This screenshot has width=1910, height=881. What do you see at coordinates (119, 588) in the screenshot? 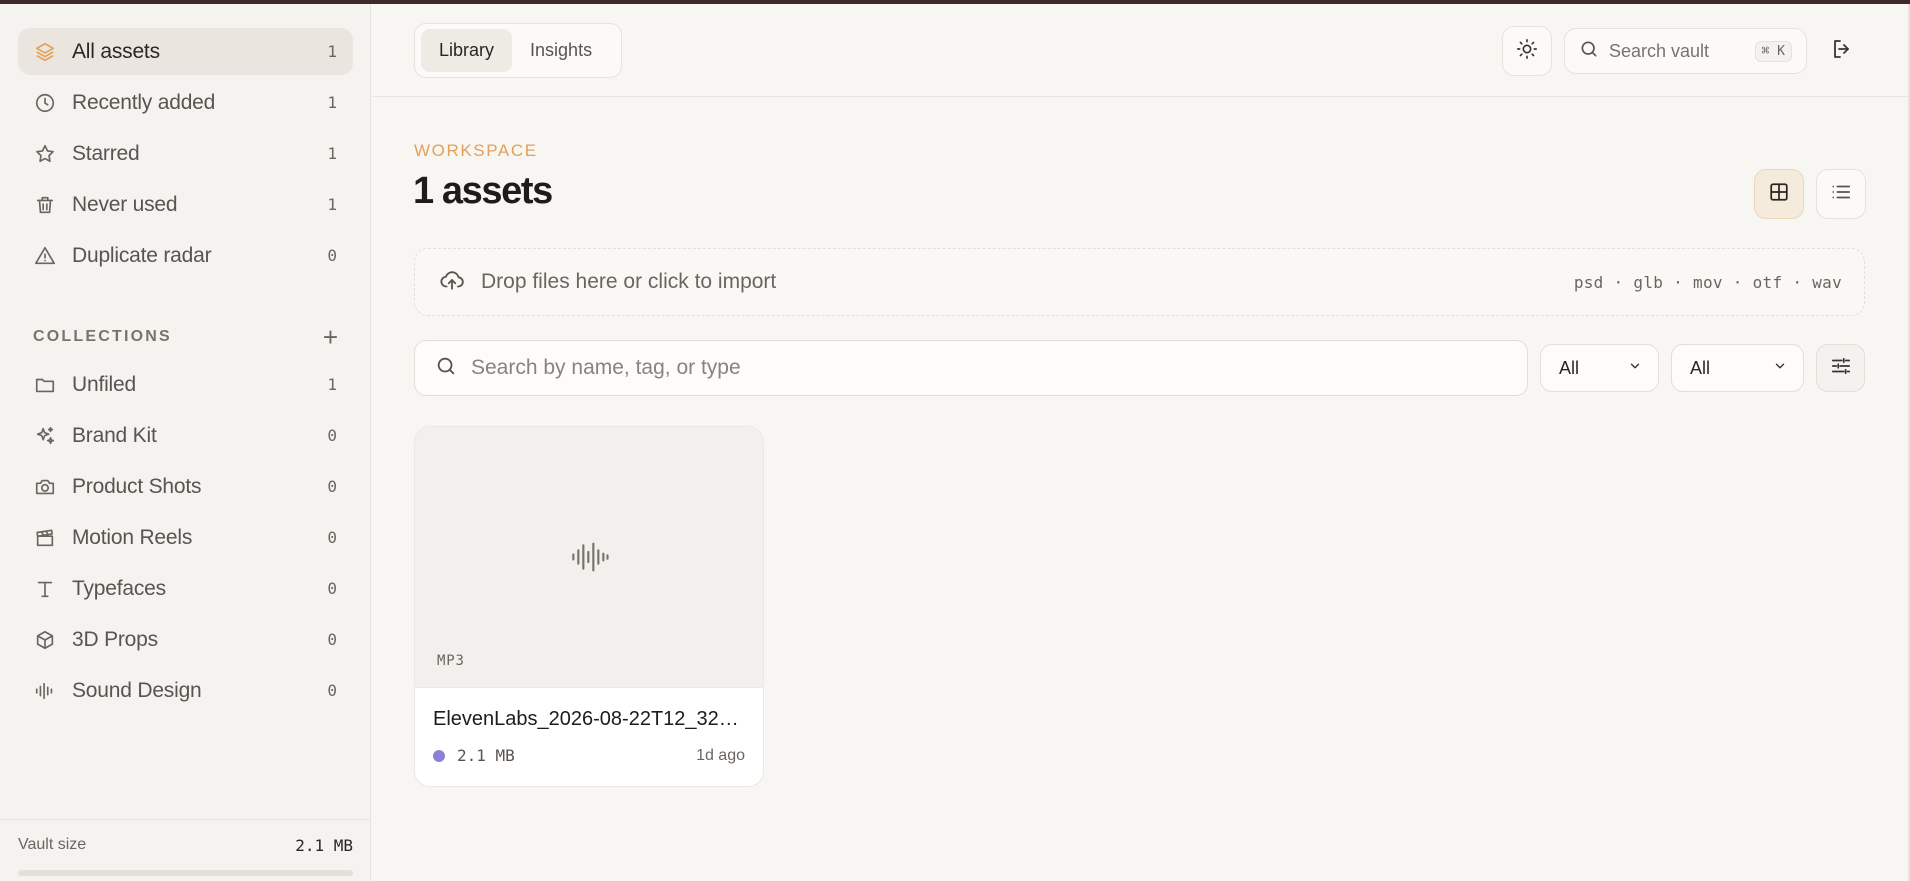
I see `sidebar-item-label: Typefaces` at bounding box center [119, 588].